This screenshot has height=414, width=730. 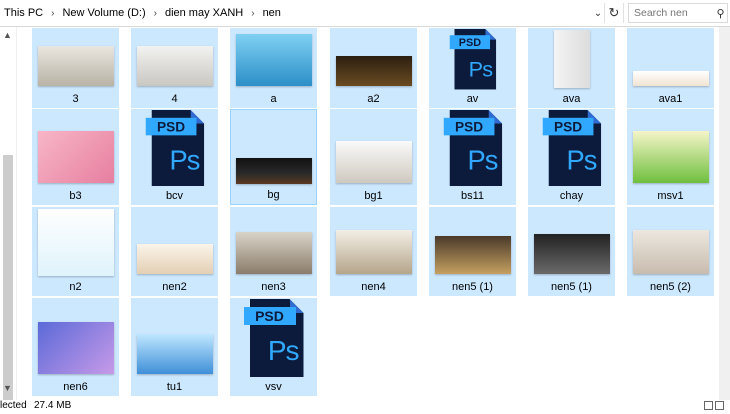 What do you see at coordinates (373, 196) in the screenshot?
I see `file-name: bg1` at bounding box center [373, 196].